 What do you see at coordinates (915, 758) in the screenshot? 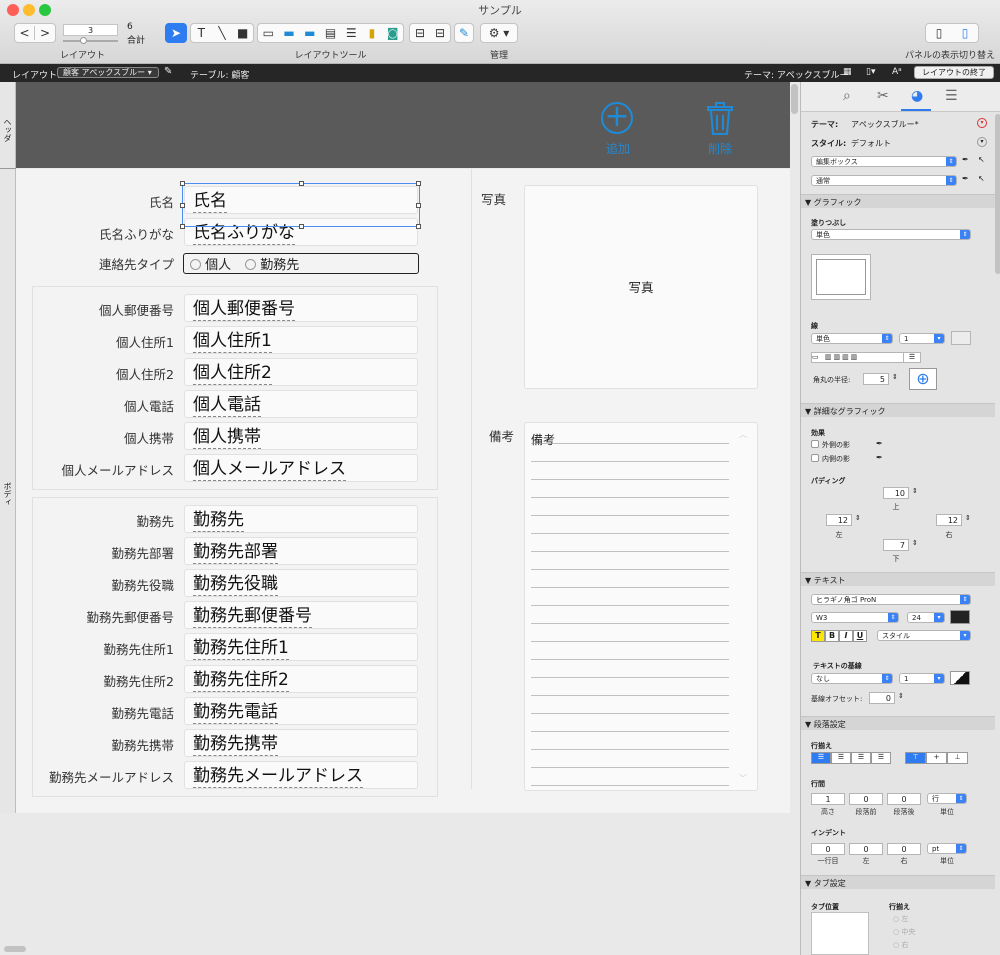
I see `align-top-icon: ⊤` at bounding box center [915, 758].